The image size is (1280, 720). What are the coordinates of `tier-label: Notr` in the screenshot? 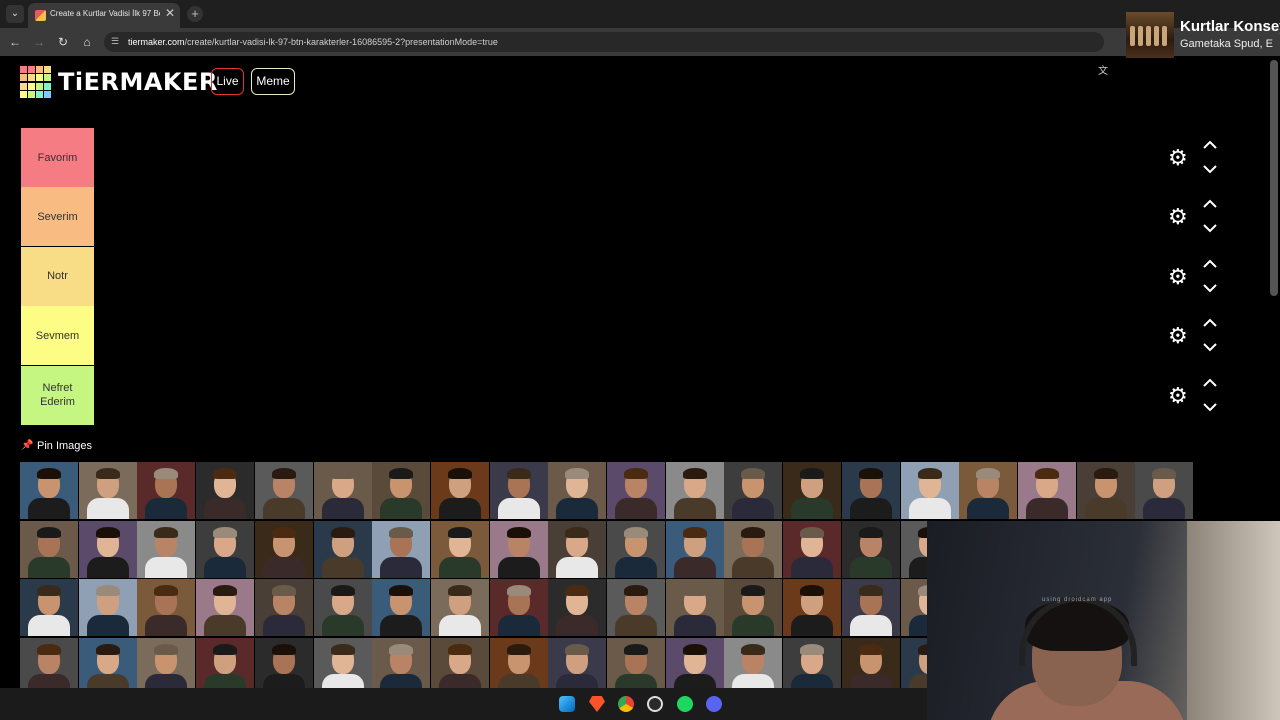 It's located at (57, 276).